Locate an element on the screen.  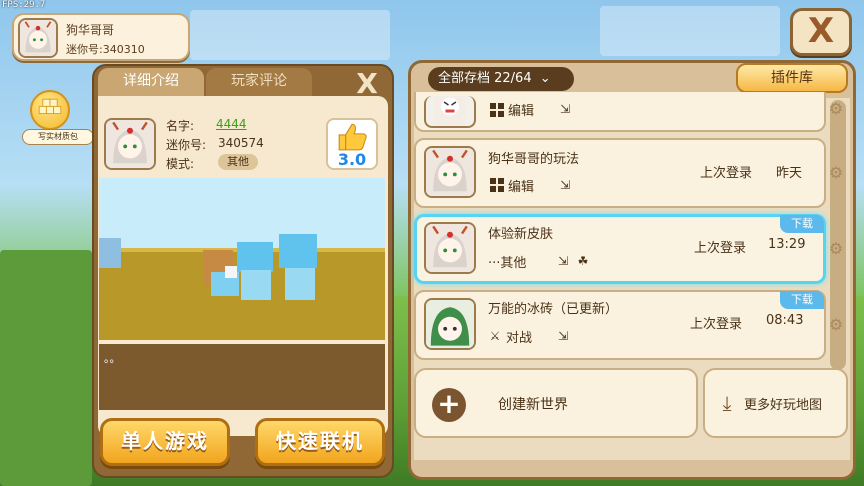
single-player-button: 单人游戏 is located at coordinates (165, 442).